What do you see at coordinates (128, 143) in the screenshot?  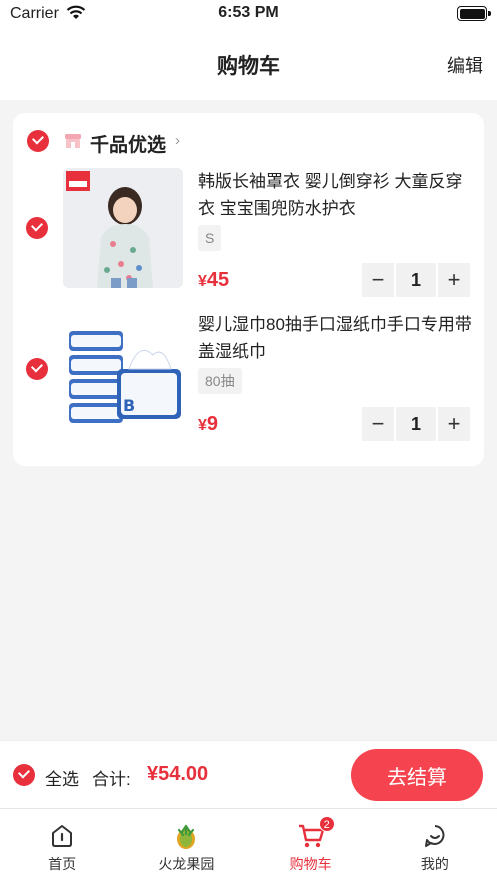 I see `store-name: 千品优选` at bounding box center [128, 143].